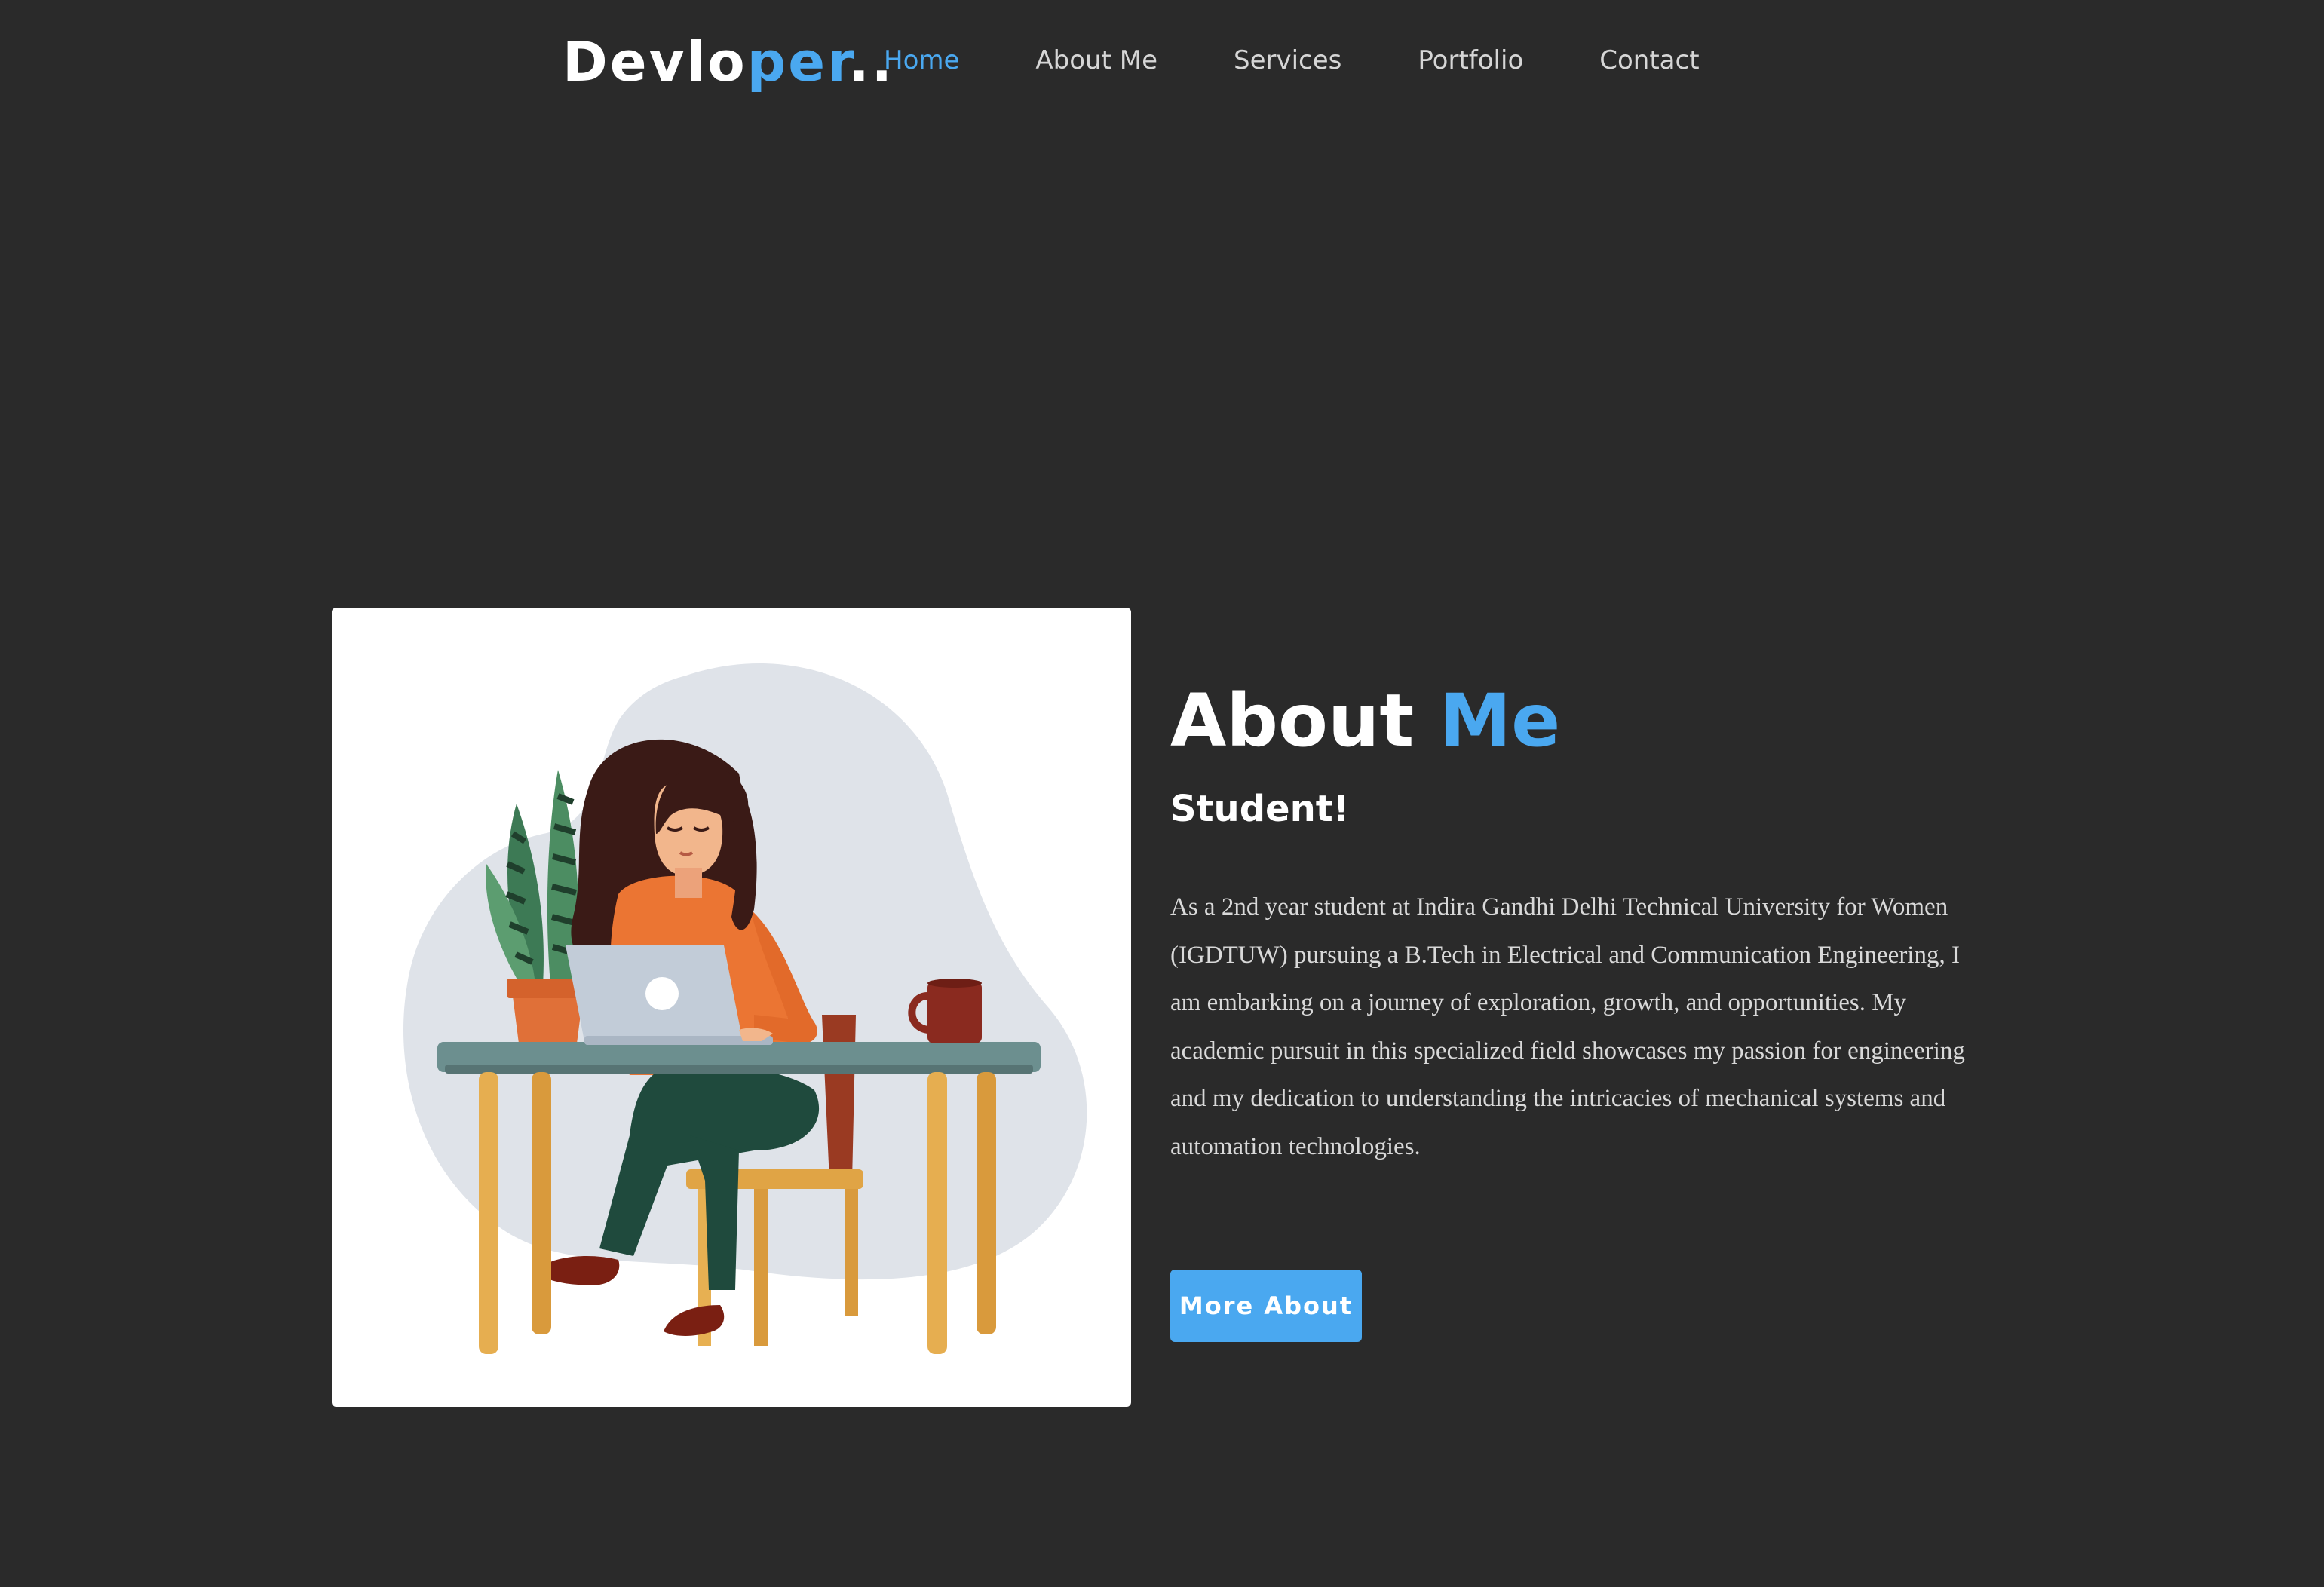 This screenshot has width=2324, height=1587. What do you see at coordinates (1649, 60) in the screenshot?
I see `nav-item-contact: Contact` at bounding box center [1649, 60].